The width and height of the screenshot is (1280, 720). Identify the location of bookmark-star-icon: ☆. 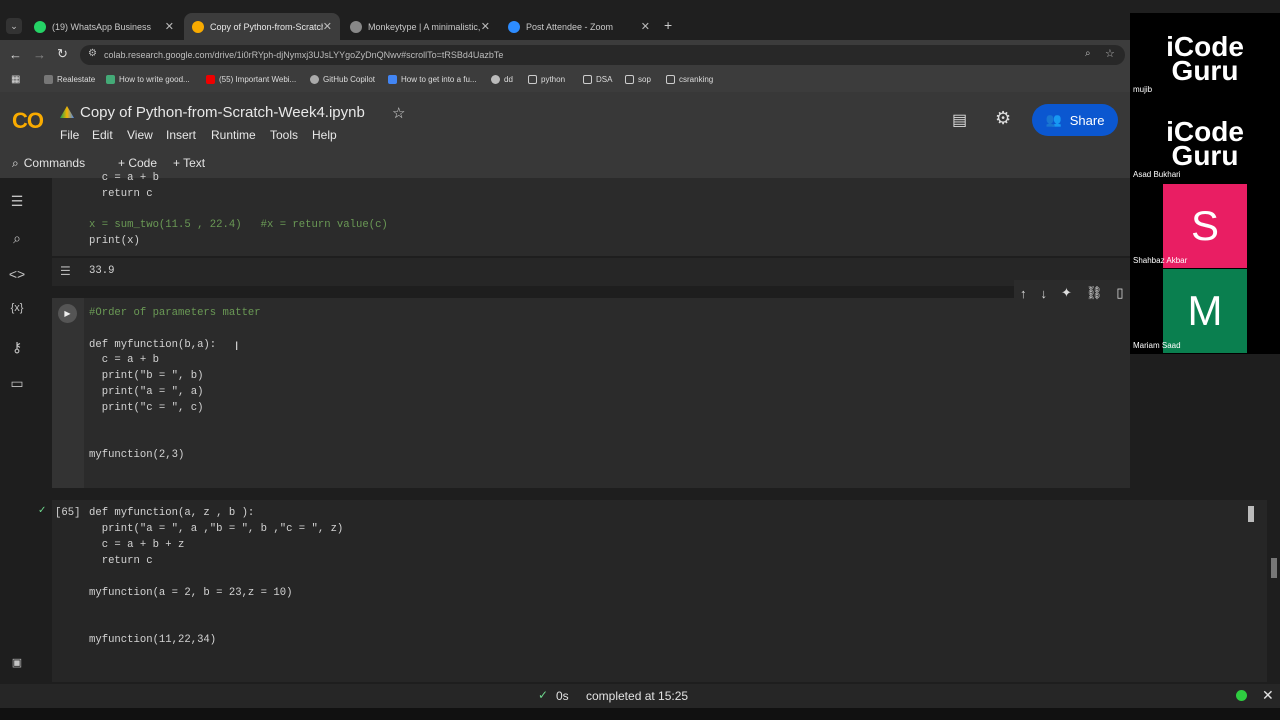
(1110, 53).